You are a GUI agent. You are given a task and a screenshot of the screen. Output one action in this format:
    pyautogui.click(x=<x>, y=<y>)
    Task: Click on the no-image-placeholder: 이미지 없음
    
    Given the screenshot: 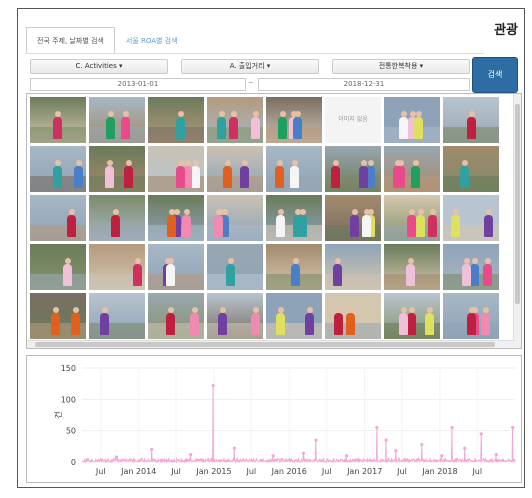 What is the action you would take?
    pyautogui.click(x=353, y=120)
    